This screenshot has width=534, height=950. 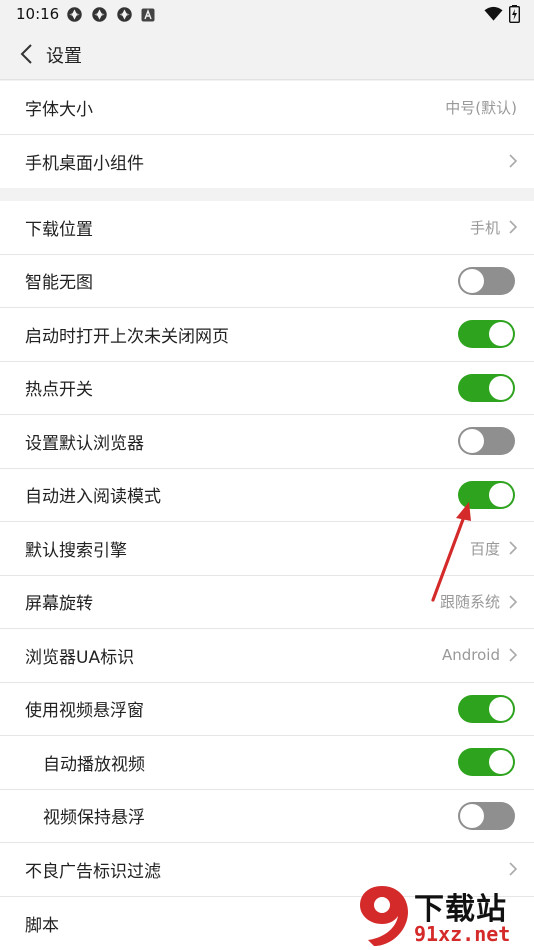 I want to click on setting-label: 使用视频悬浮窗, so click(x=84, y=711).